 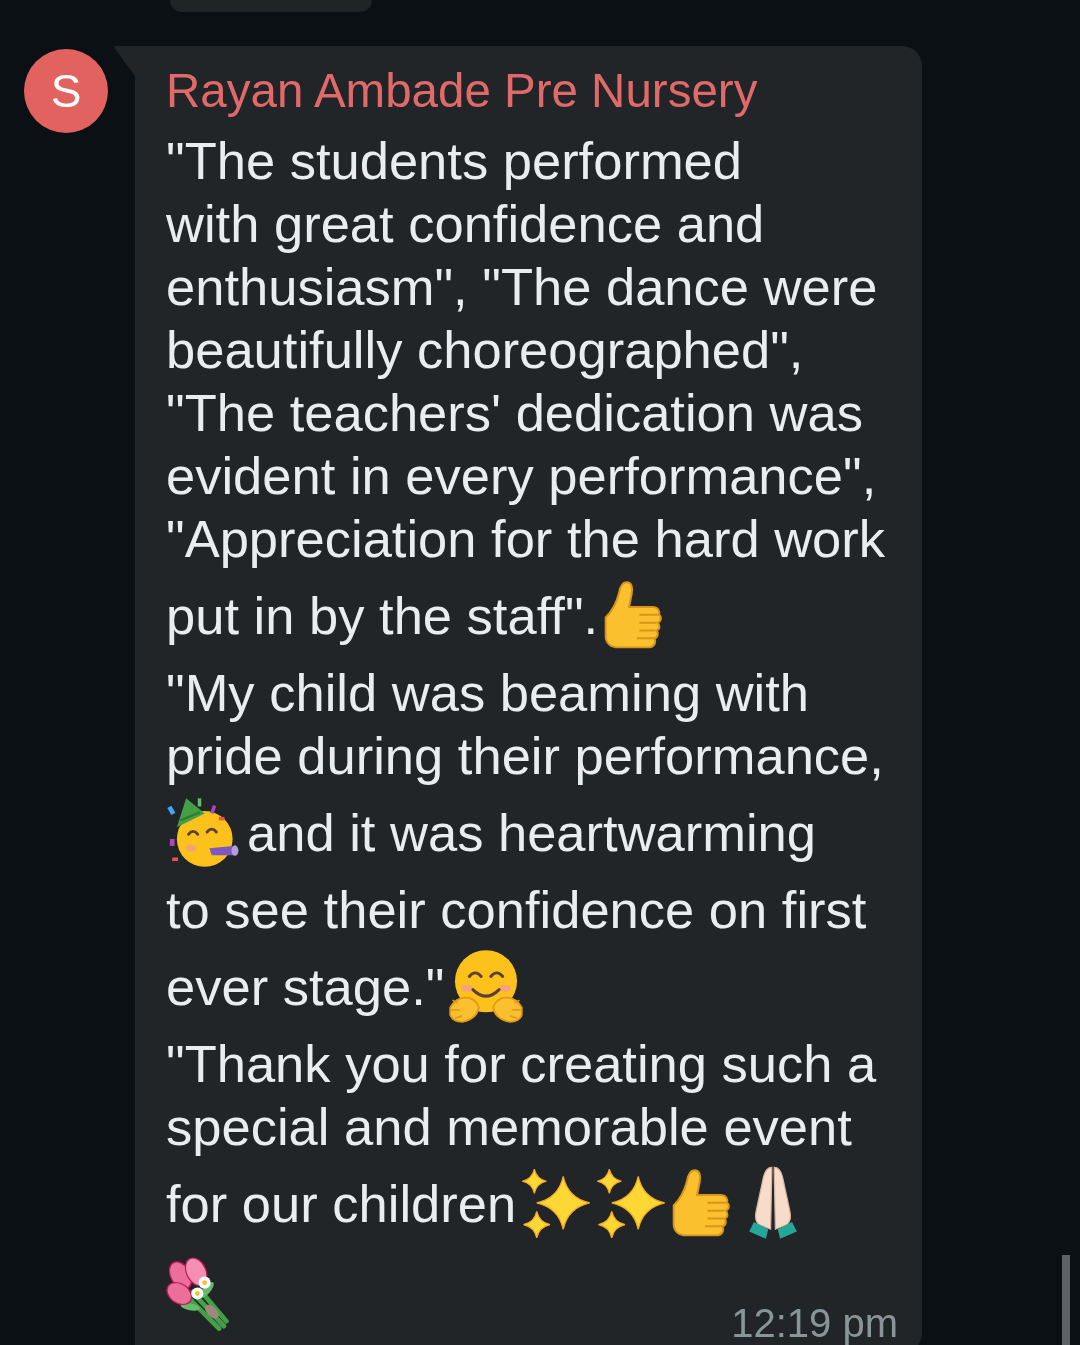 I want to click on party-face-icon, so click(x=203, y=832).